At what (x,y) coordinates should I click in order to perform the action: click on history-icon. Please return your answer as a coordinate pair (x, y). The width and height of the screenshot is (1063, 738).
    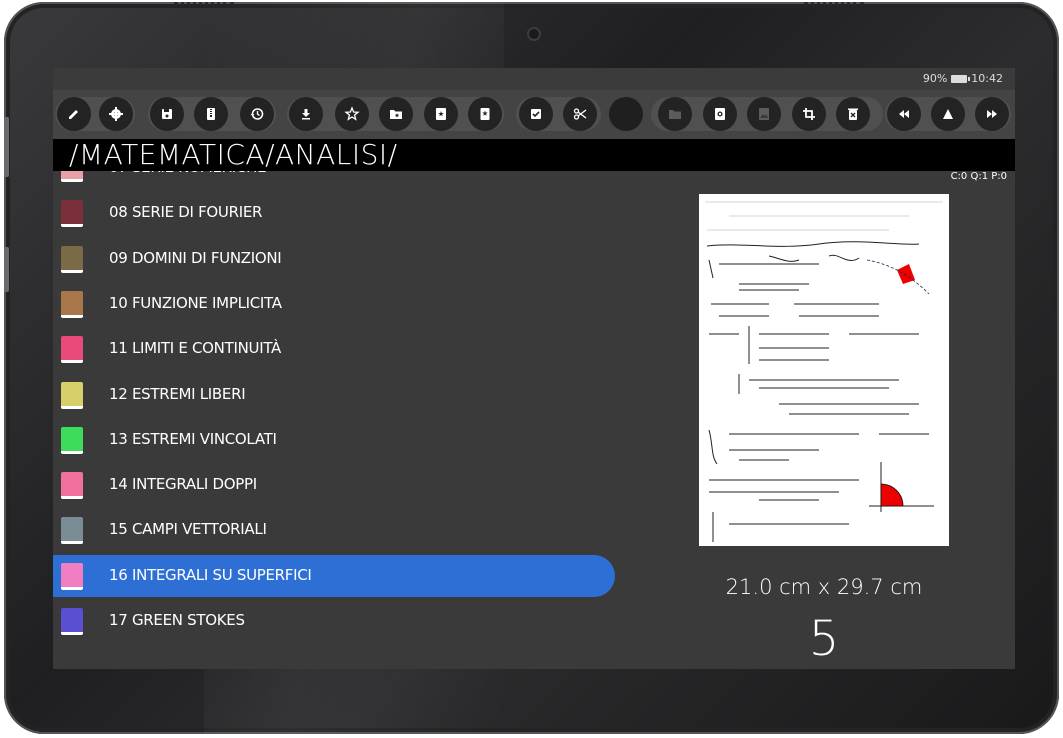
    Looking at the image, I should click on (257, 114).